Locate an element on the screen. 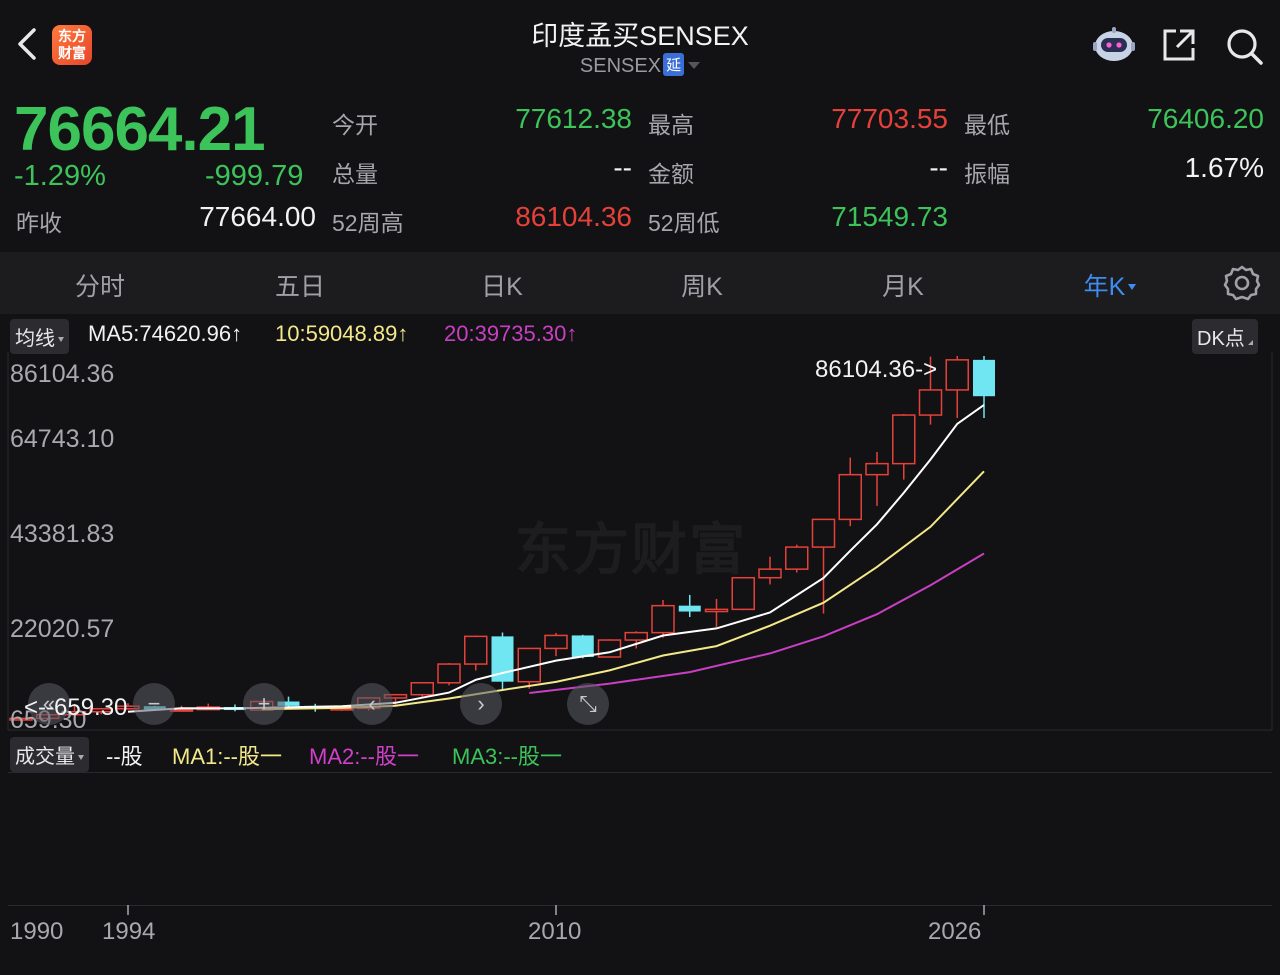  price-axis-label: 22020.57 is located at coordinates (62, 629).